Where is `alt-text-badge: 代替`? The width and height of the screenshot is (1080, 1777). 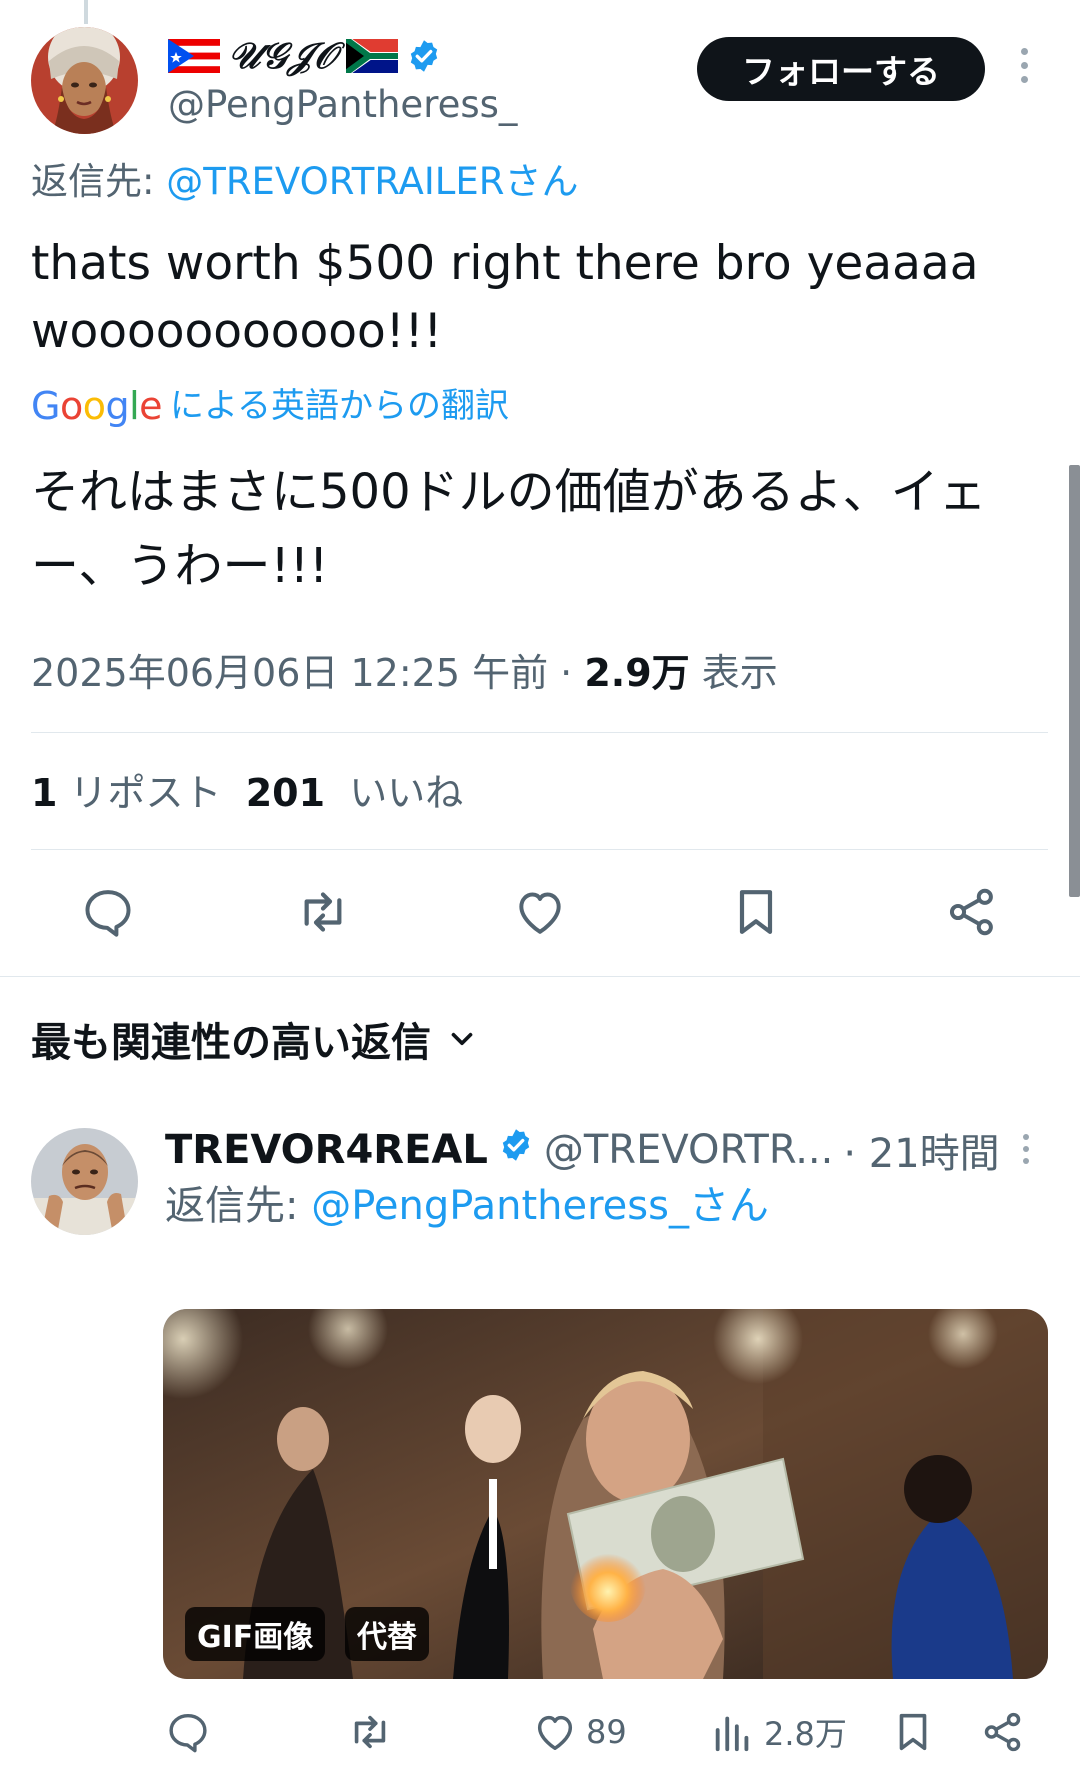
alt-text-badge: 代替 is located at coordinates (387, 1634).